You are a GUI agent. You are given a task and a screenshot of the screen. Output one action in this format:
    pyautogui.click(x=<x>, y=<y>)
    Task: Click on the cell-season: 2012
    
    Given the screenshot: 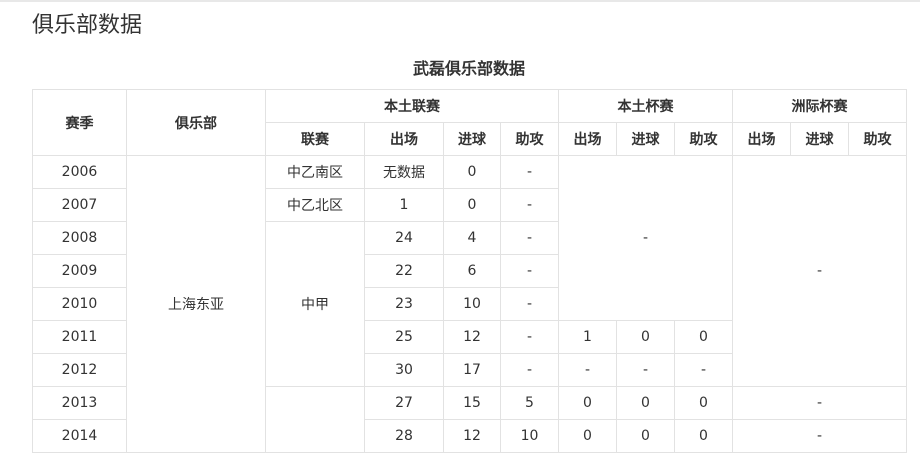 What is the action you would take?
    pyautogui.click(x=79, y=370)
    